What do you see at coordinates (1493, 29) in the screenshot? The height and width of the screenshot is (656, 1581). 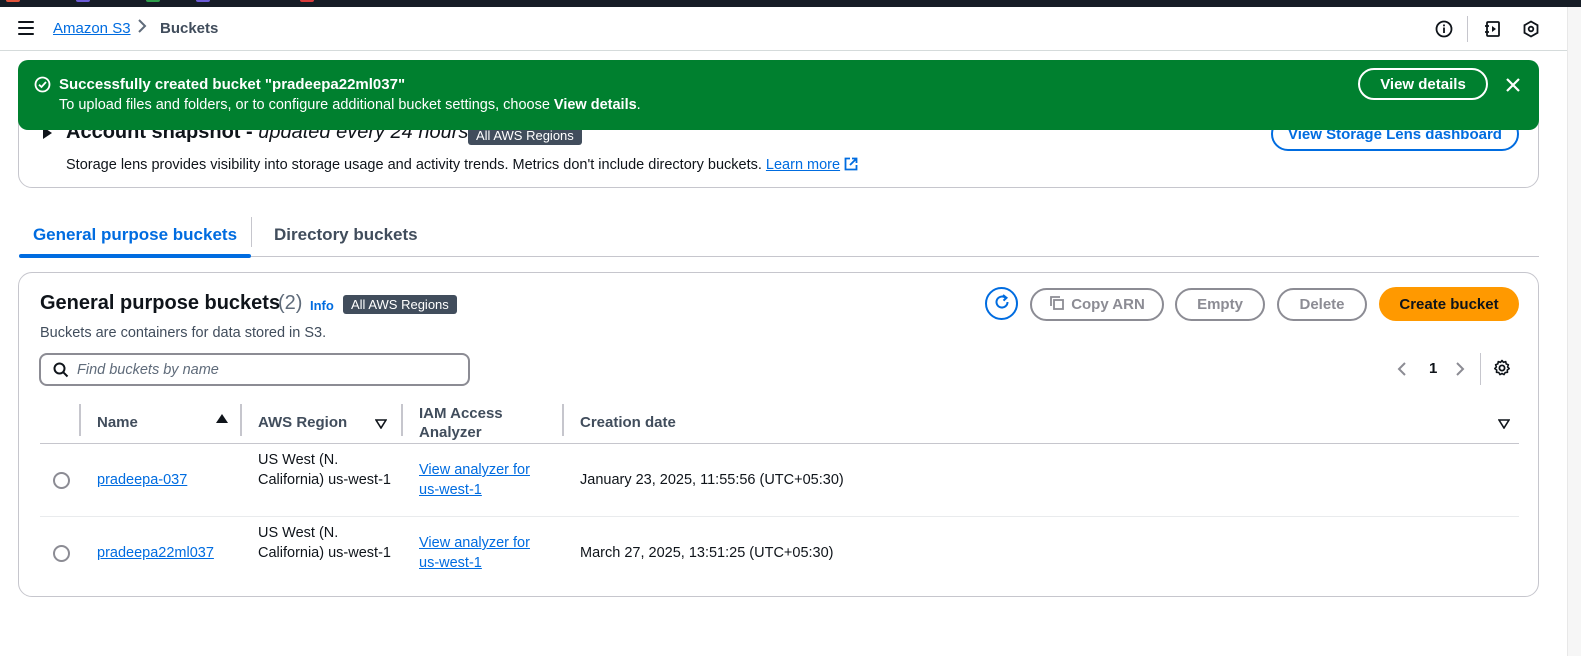 I see `notes-icon` at bounding box center [1493, 29].